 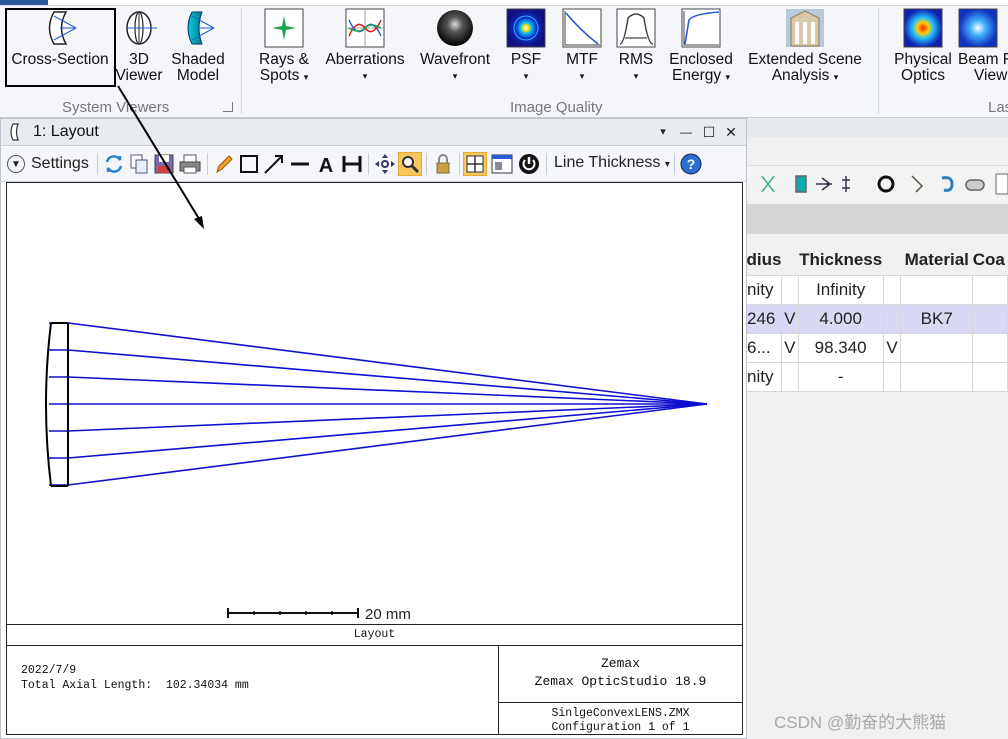 What do you see at coordinates (923, 75) in the screenshot?
I see `physical-optics-label-line2: Optics` at bounding box center [923, 75].